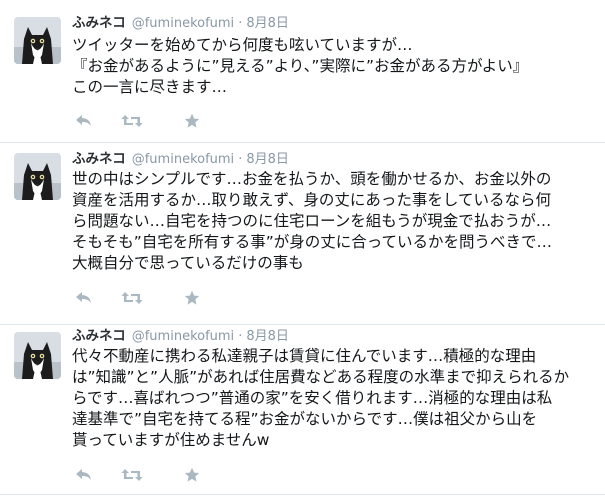  Describe the element at coordinates (300, 66) in the screenshot. I see `tweet-text-line: 『お金があるように”見える”より、”実際に”お金がある方がよい』` at that location.